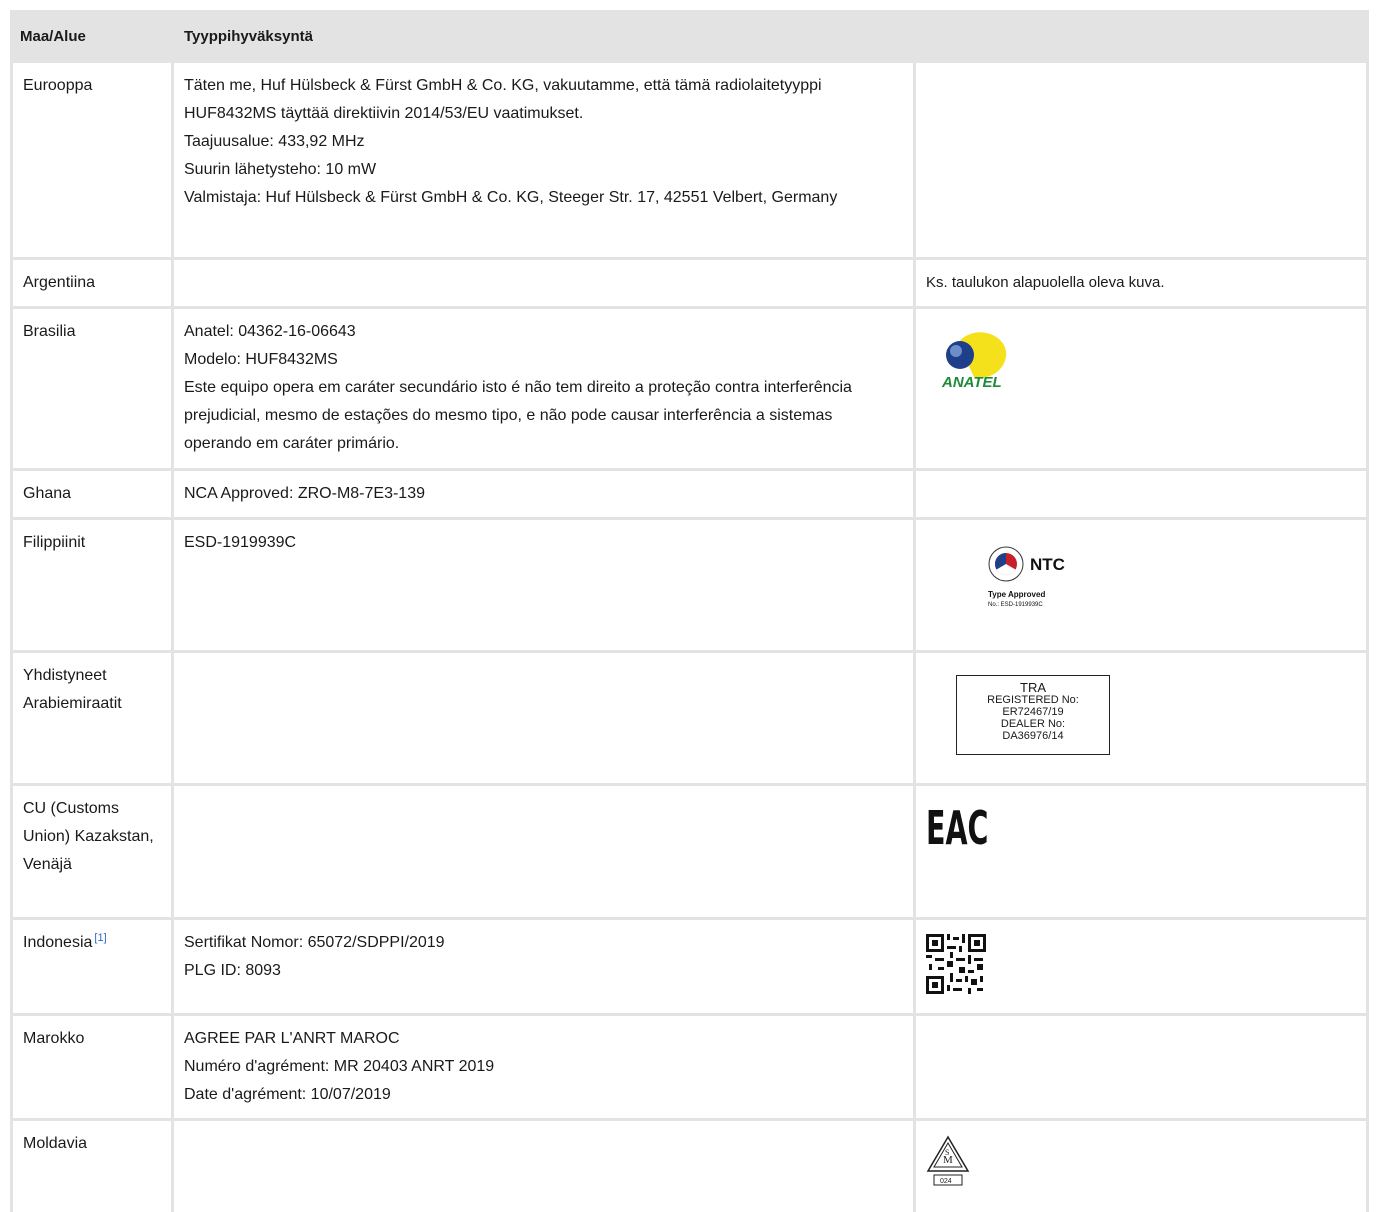  What do you see at coordinates (1143, 1166) in the screenshot?
I see `logo-cell: M S 024` at bounding box center [1143, 1166].